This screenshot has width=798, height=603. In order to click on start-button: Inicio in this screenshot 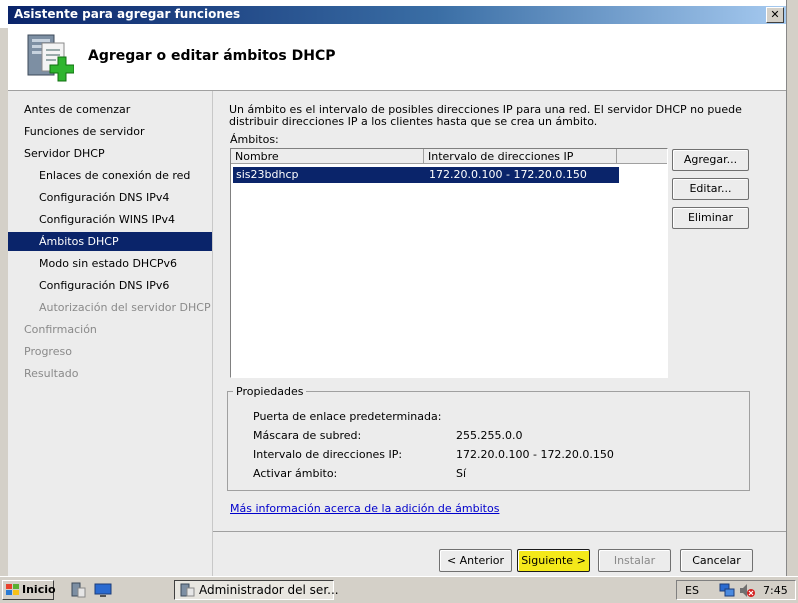, I will do `click(29, 590)`.